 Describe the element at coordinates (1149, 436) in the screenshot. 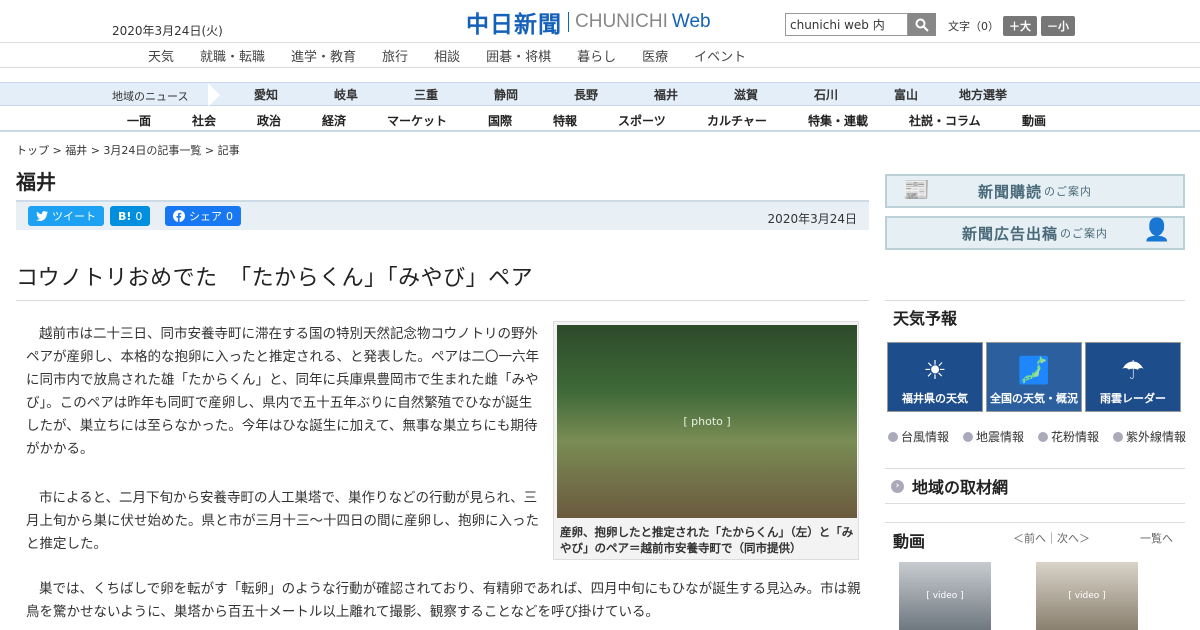

I see `weather-link: 紫外線情報` at that location.